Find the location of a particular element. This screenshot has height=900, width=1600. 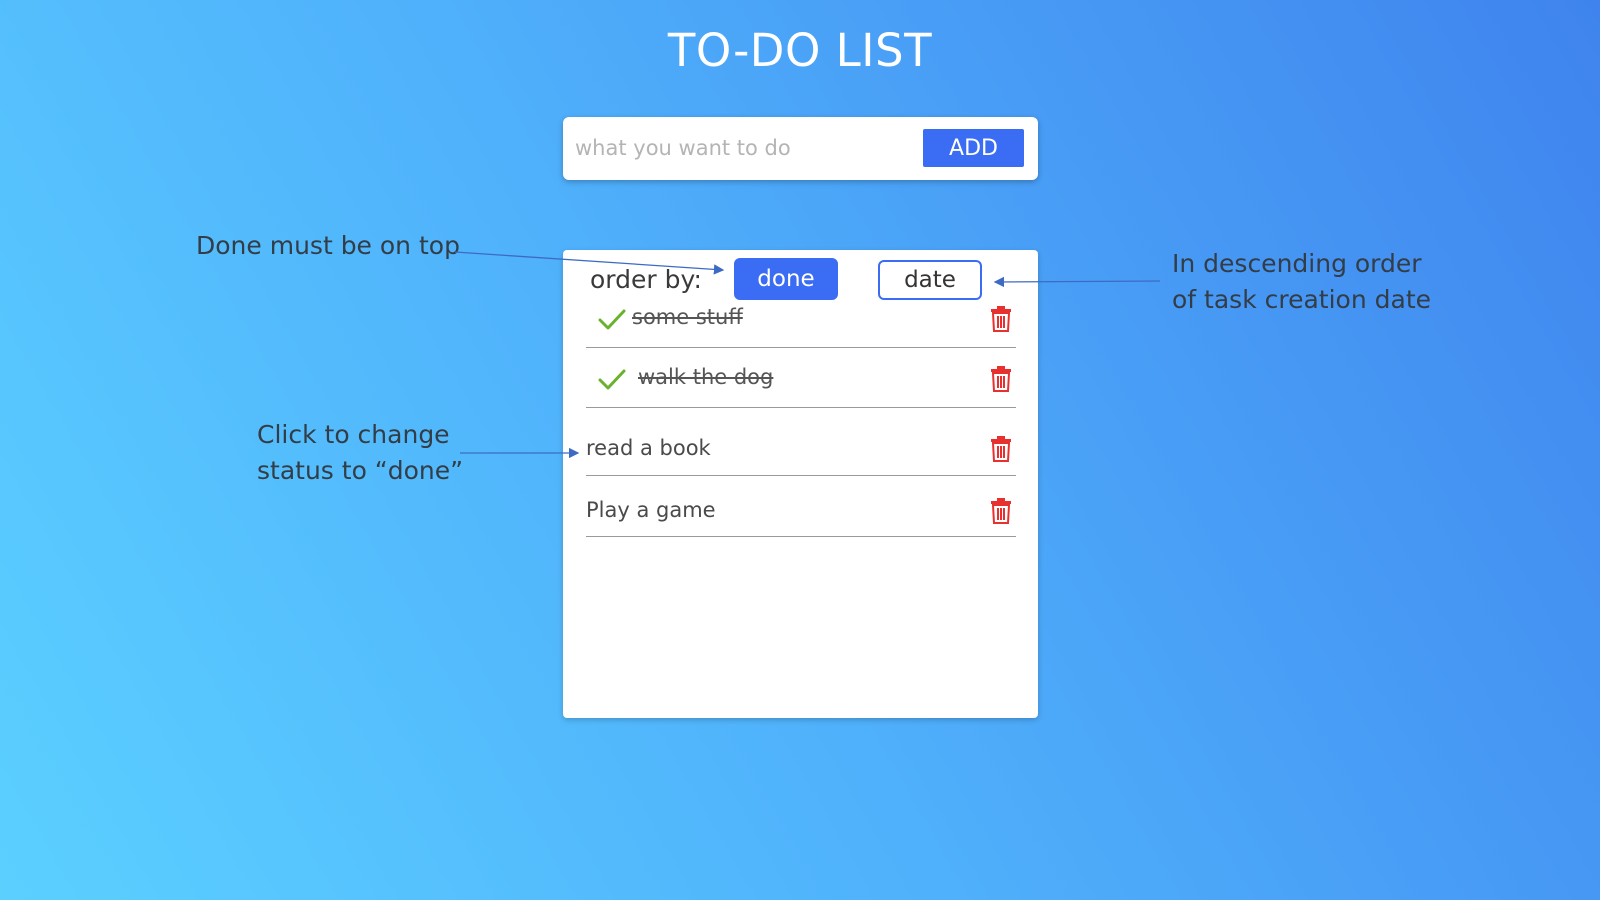

annotation-done-on-top: Done must be on top is located at coordinates (328, 246).